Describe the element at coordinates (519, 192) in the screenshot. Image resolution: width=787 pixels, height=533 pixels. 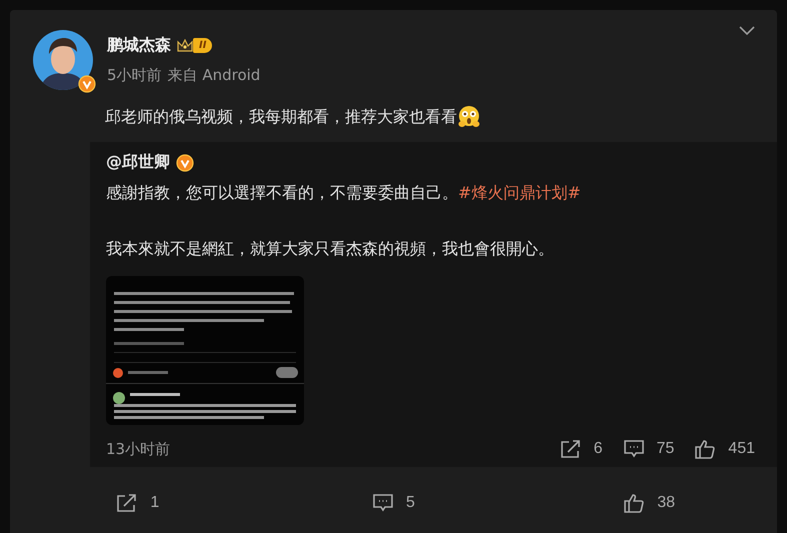
I see `hashtag-link: #烽火问鼎计划#` at that location.